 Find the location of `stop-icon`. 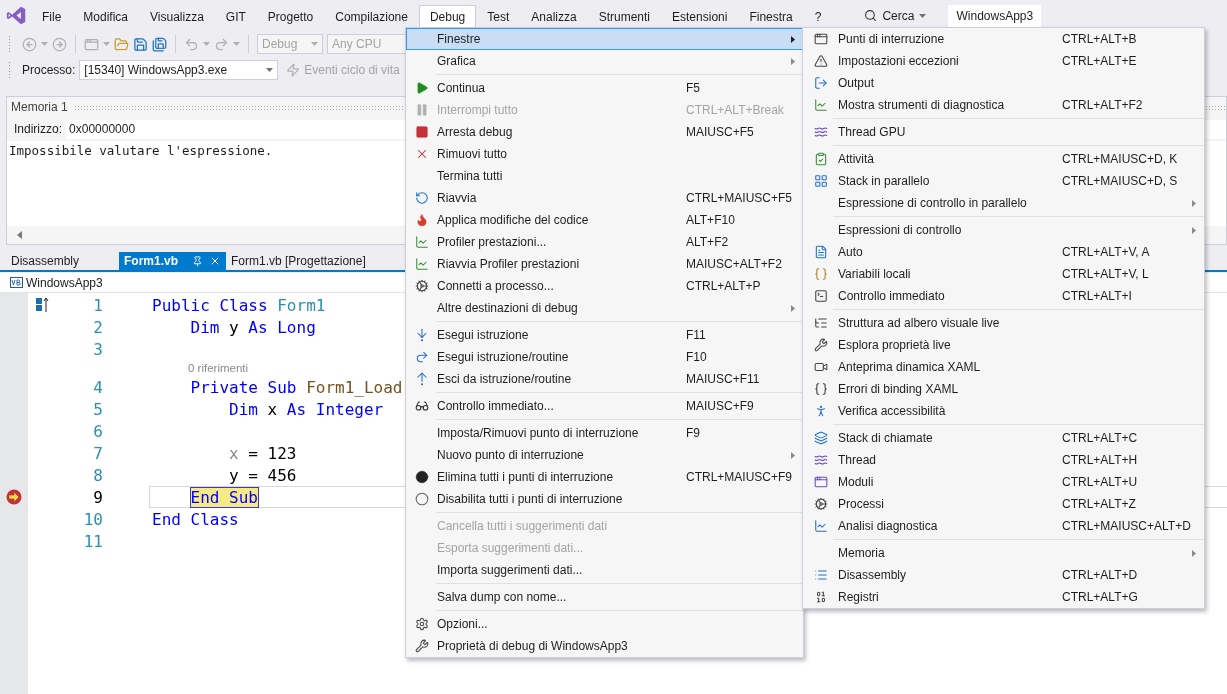

stop-icon is located at coordinates (422, 132).